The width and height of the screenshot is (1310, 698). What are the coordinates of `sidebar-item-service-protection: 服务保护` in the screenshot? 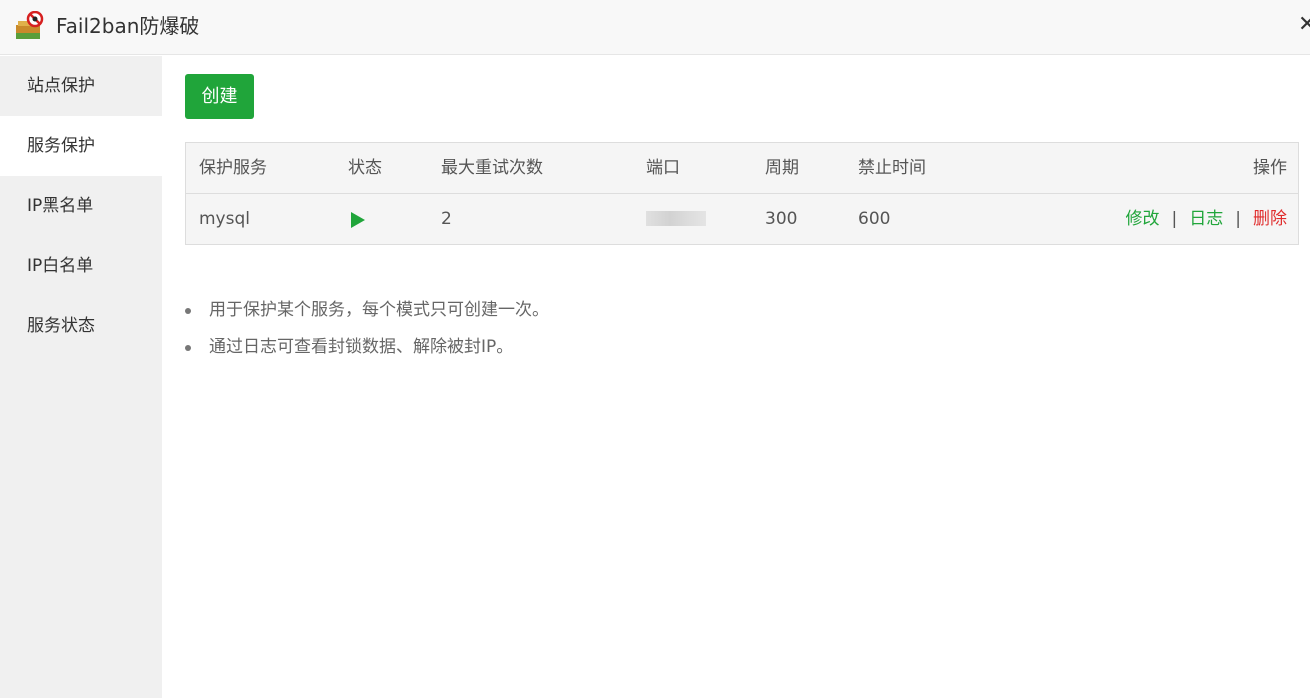 It's located at (81, 146).